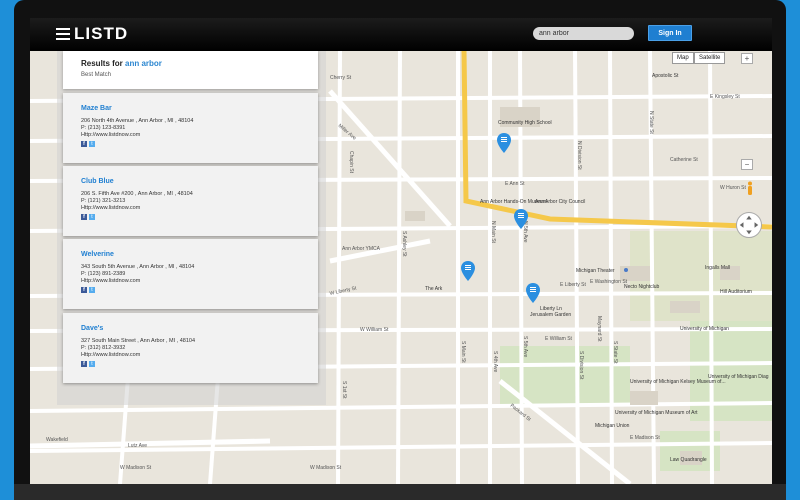 The width and height of the screenshot is (800, 500). What do you see at coordinates (344, 390) in the screenshot?
I see `svg-text: S 1st St` at bounding box center [344, 390].